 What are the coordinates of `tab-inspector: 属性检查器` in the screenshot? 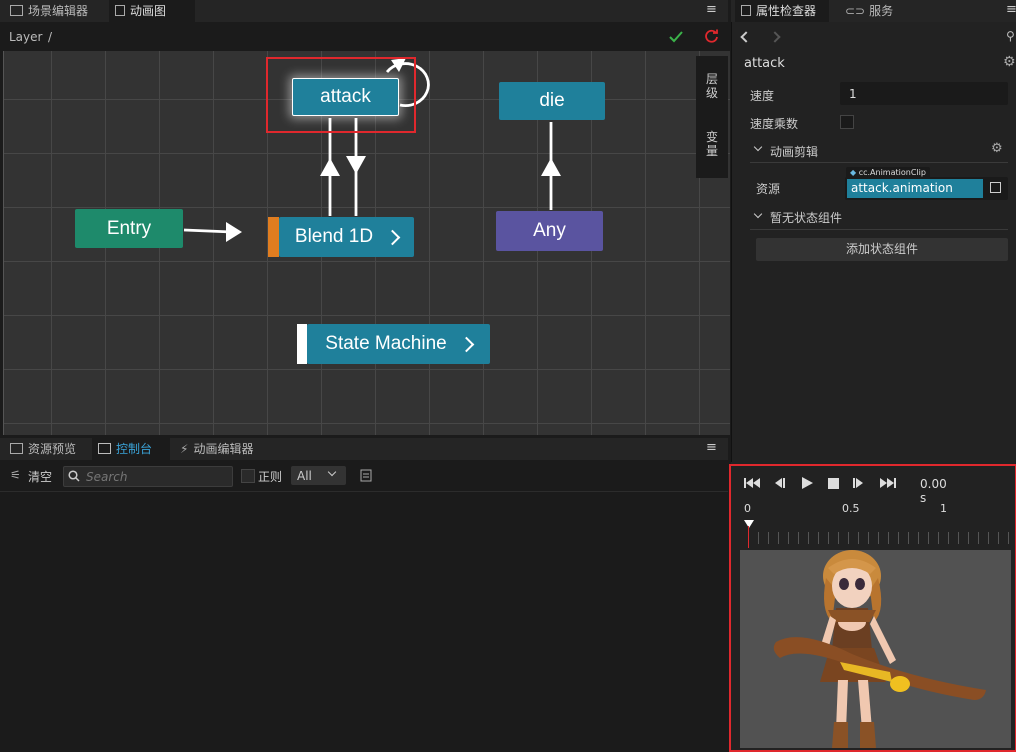 It's located at (782, 11).